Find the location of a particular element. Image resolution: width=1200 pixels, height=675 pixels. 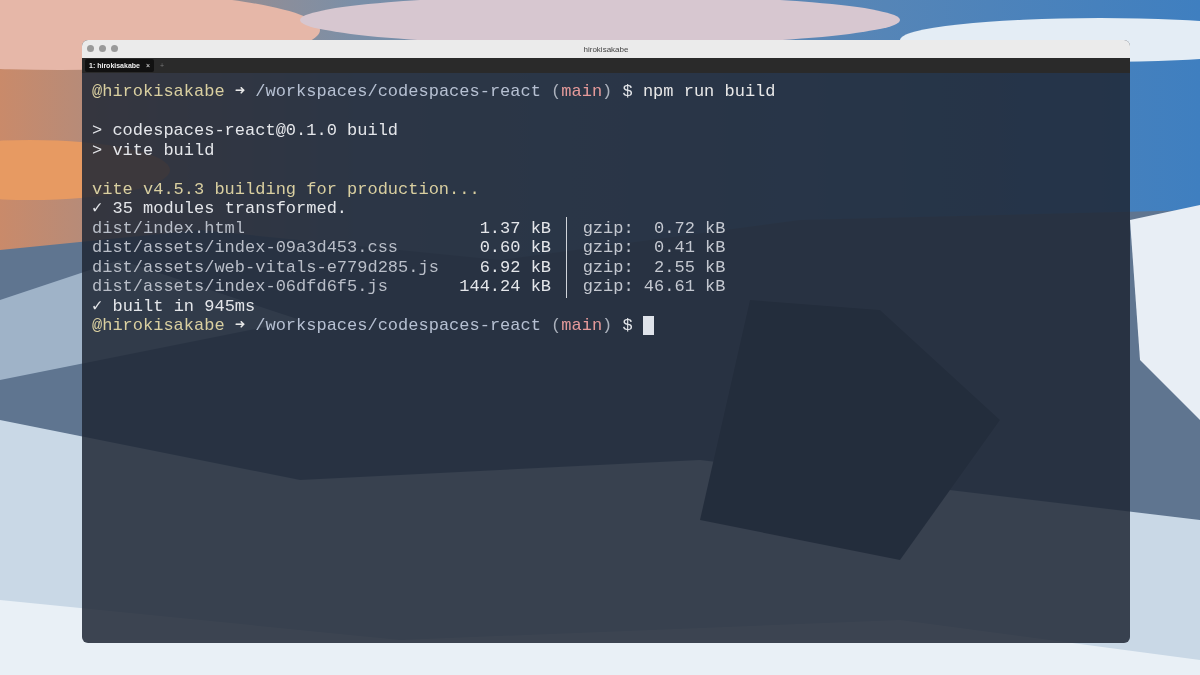

output-line: > codespaces-react@0.1.0 build is located at coordinates (245, 131).